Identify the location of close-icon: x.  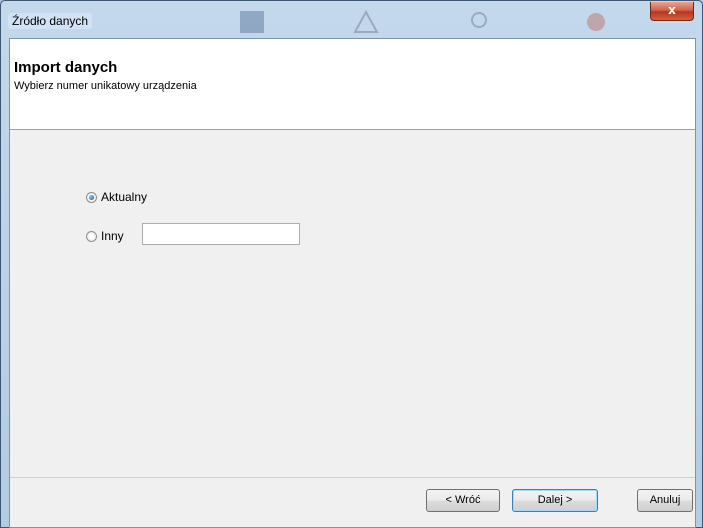
(672, 10).